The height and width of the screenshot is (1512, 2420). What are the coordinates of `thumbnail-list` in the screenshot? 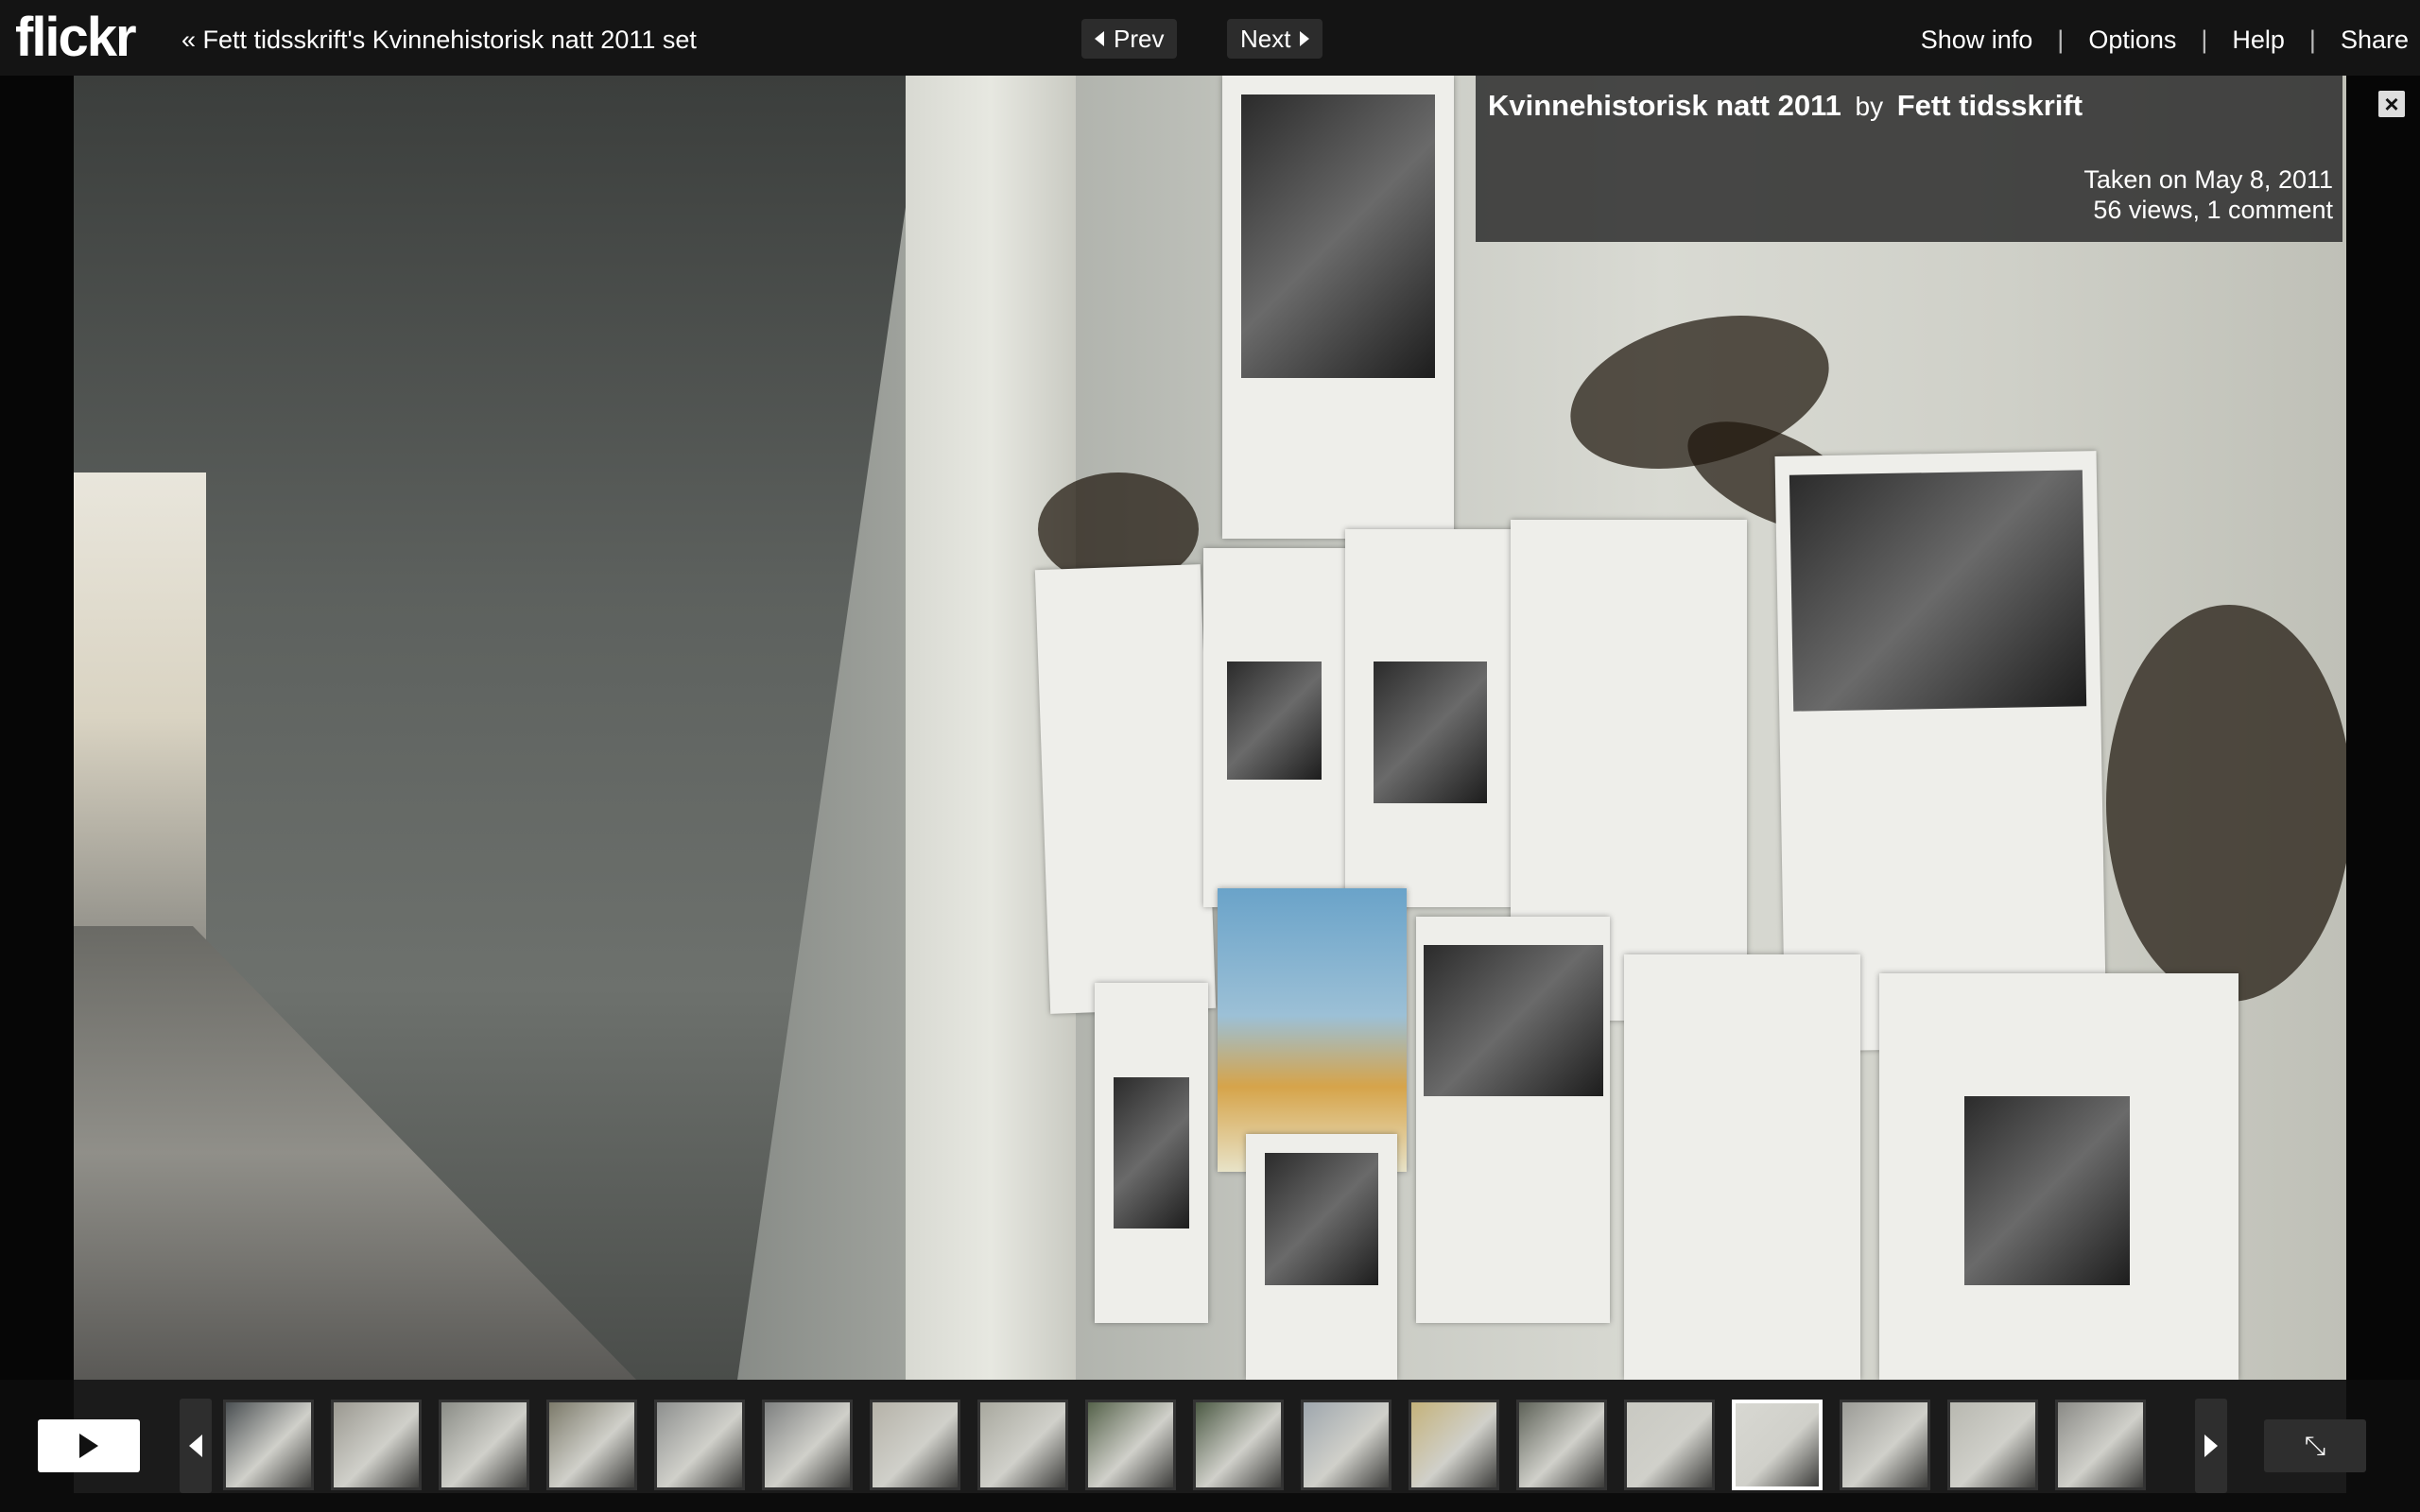 It's located at (1184, 1445).